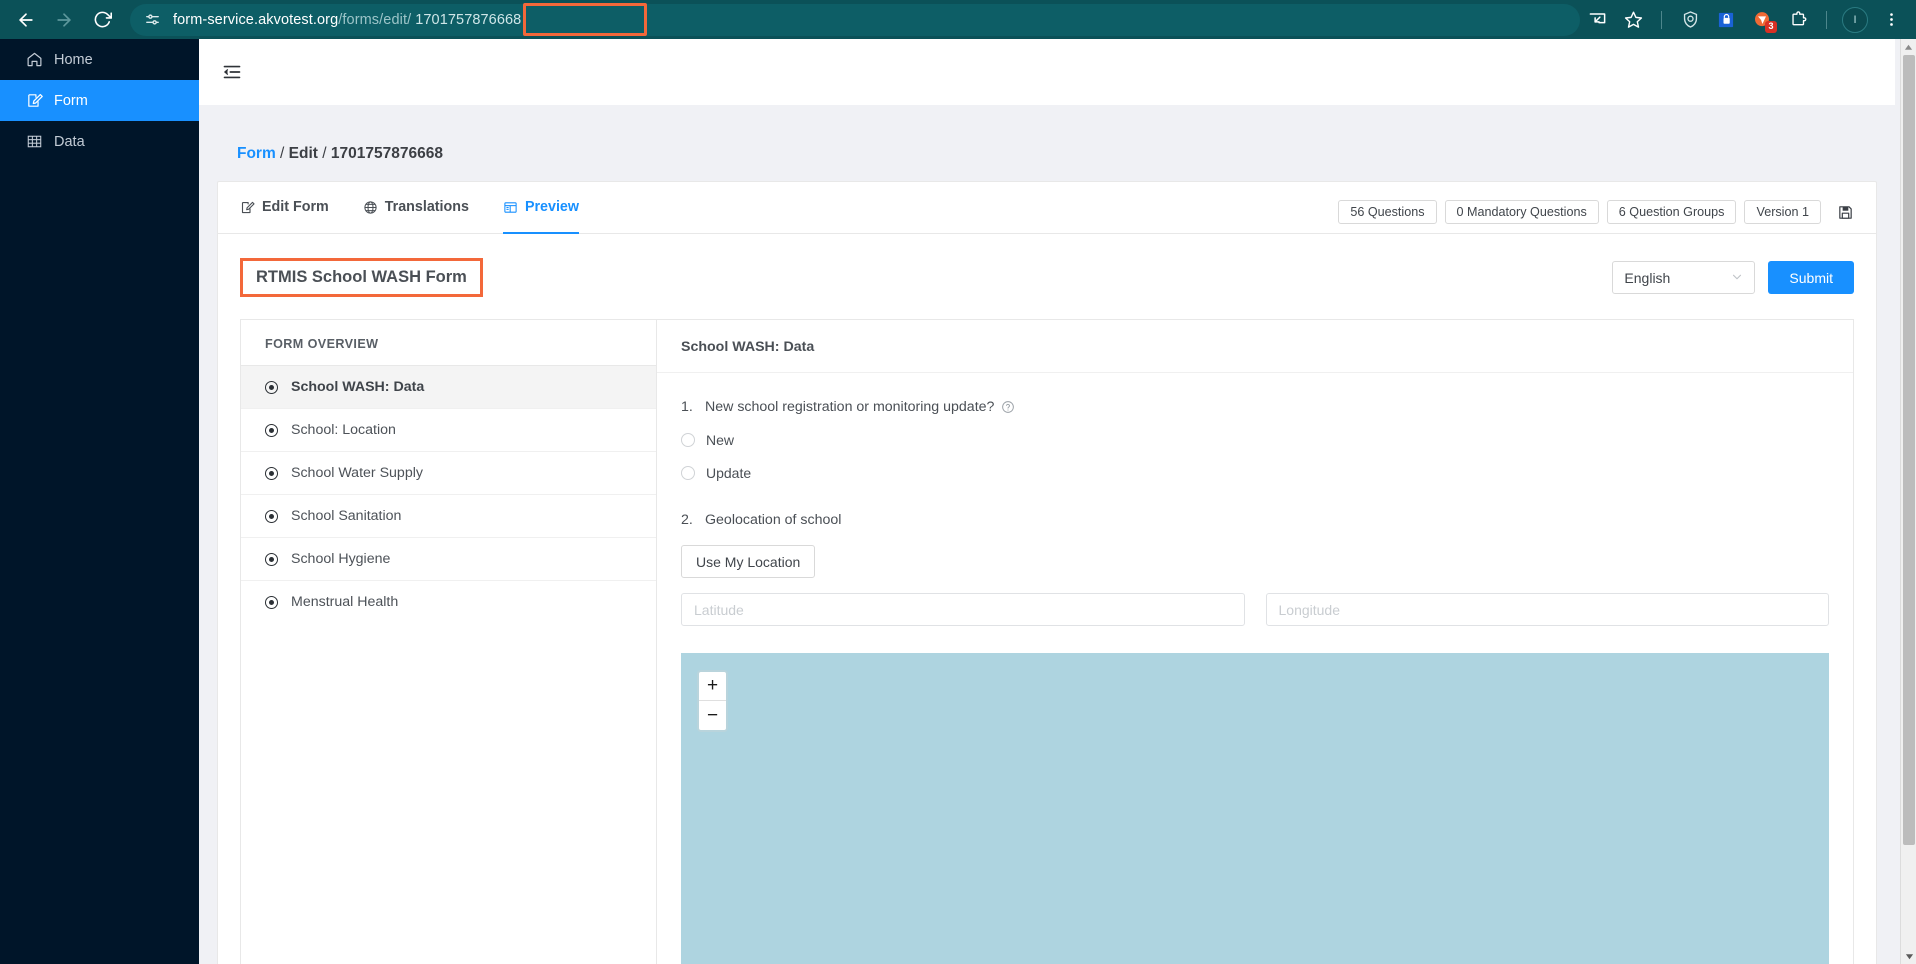  I want to click on sidebar-item-data: Data, so click(99, 141).